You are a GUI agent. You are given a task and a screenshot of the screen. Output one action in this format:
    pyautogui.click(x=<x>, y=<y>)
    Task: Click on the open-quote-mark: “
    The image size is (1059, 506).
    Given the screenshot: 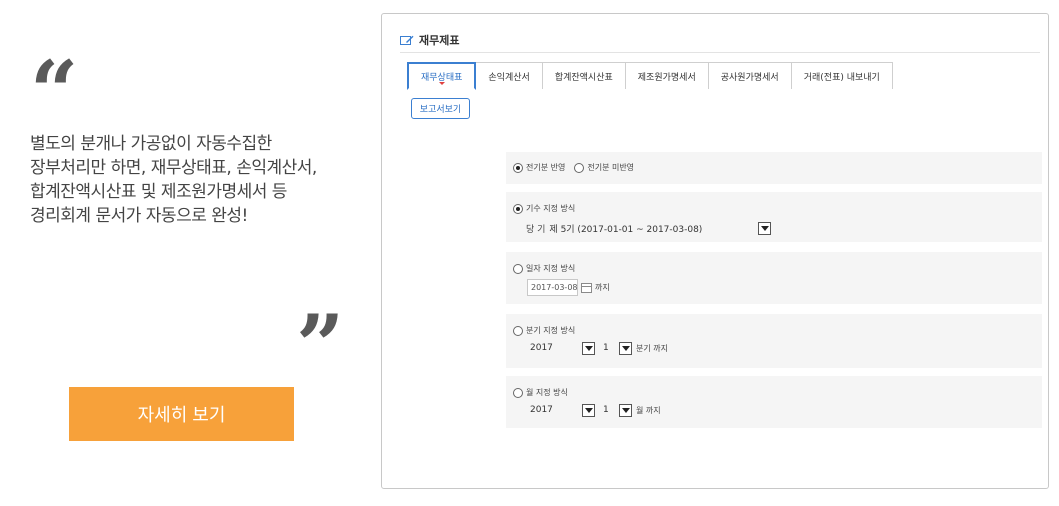 What is the action you would take?
    pyautogui.click(x=54, y=91)
    